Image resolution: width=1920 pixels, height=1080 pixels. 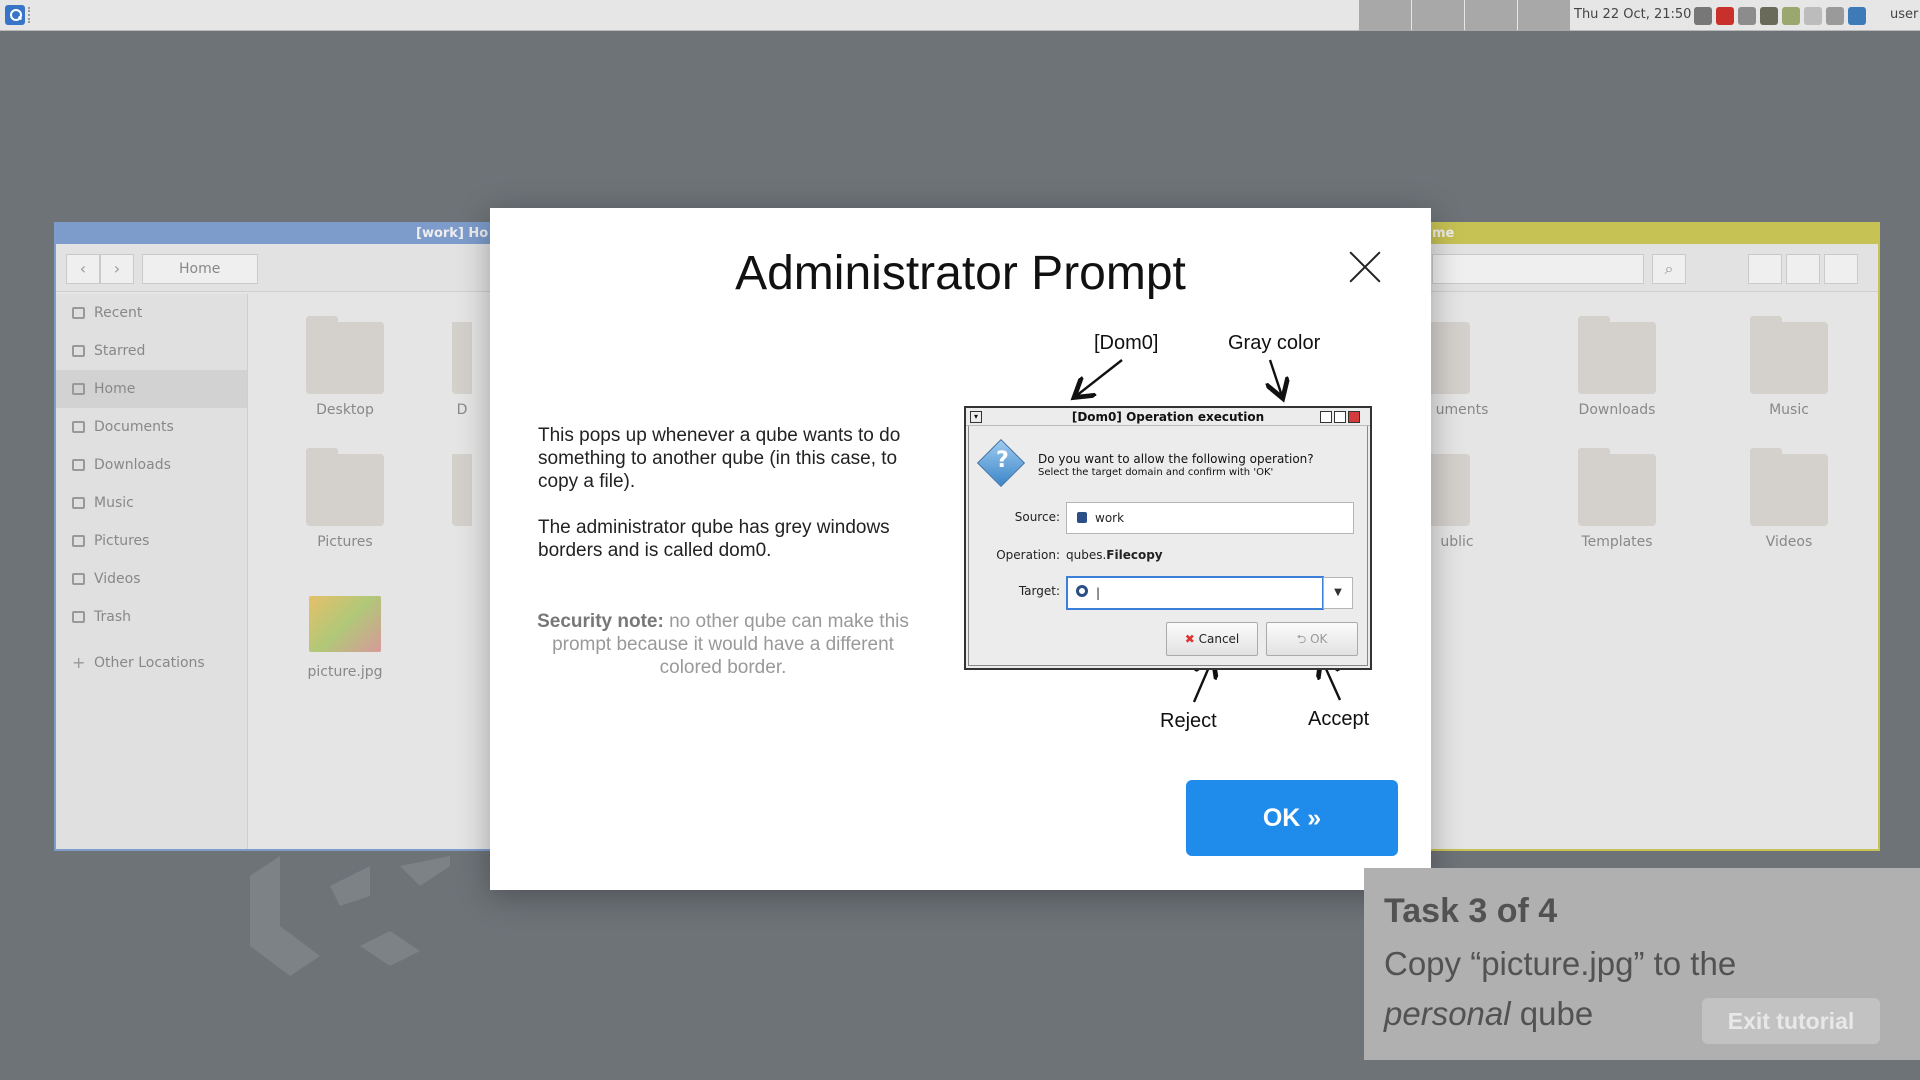 I want to click on sidebar-item-label: Trash, so click(x=112, y=617).